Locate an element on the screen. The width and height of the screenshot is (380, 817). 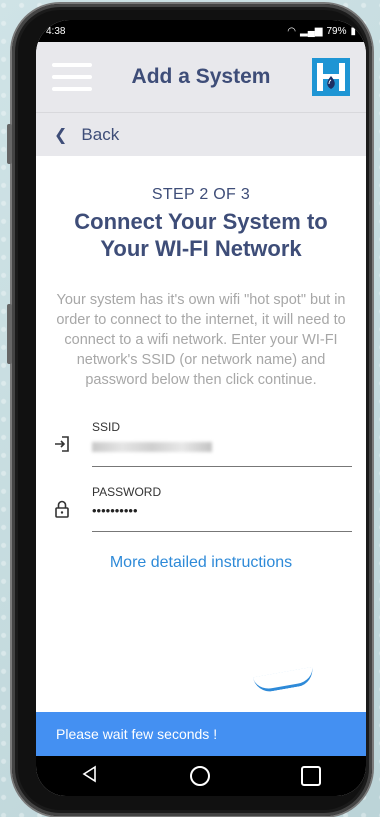
toast-message: Please wait few seconds ! is located at coordinates (201, 734).